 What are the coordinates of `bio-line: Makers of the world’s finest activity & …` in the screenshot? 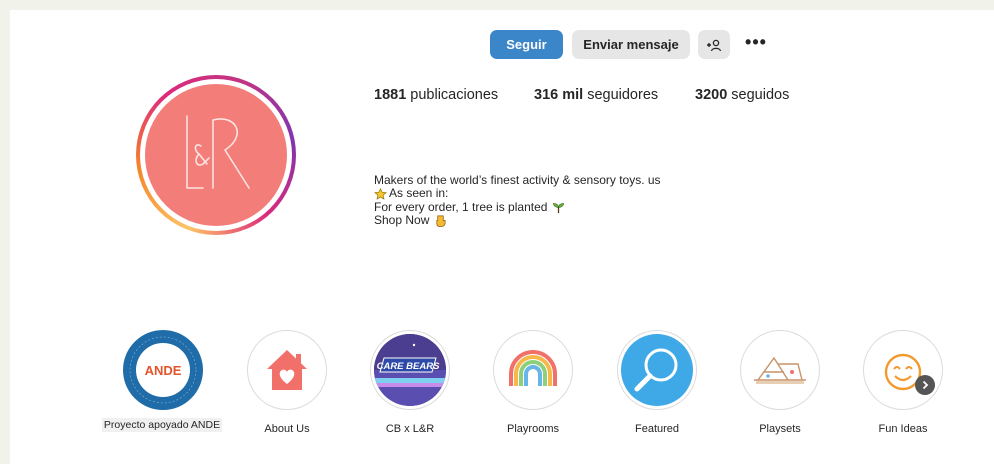 It's located at (517, 180).